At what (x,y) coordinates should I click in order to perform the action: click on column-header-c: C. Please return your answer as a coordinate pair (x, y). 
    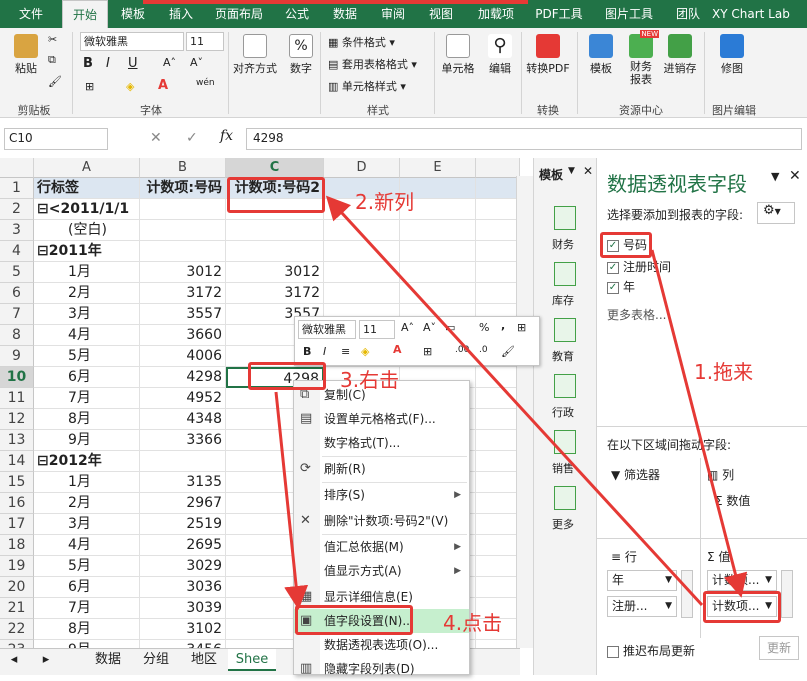
    Looking at the image, I should click on (275, 168).